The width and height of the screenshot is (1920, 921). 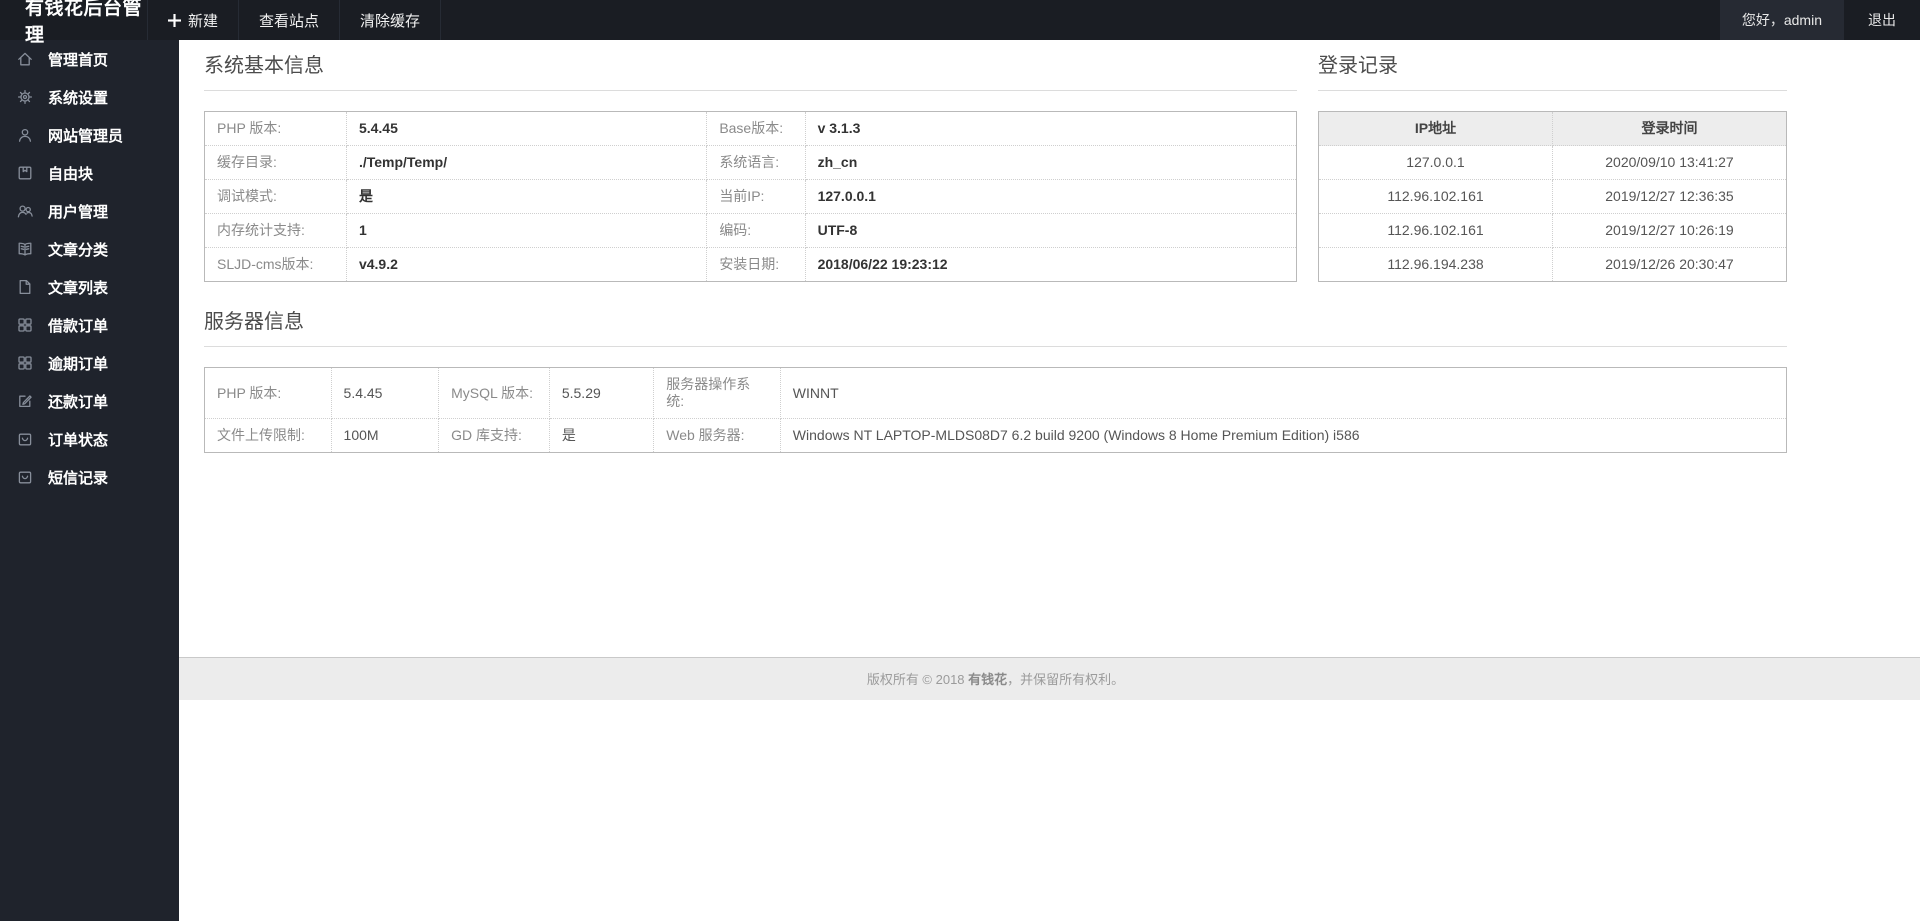 I want to click on info-value: v 3.1.3, so click(x=1051, y=128).